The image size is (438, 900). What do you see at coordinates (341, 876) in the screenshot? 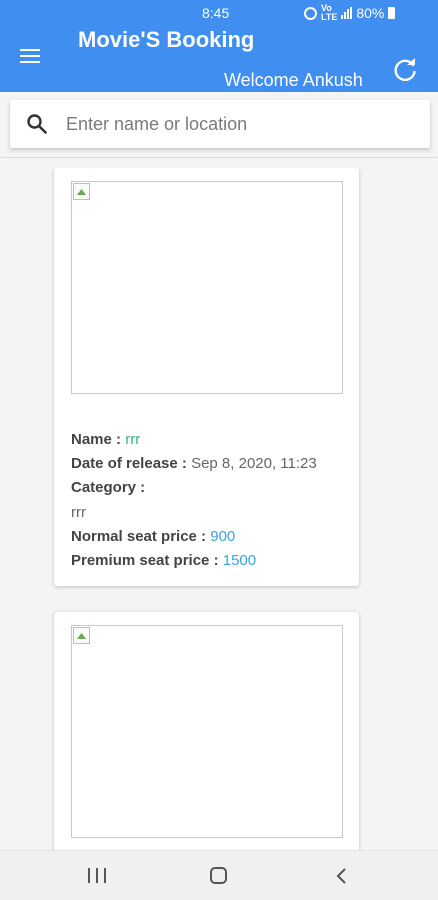
I see `back-icon` at bounding box center [341, 876].